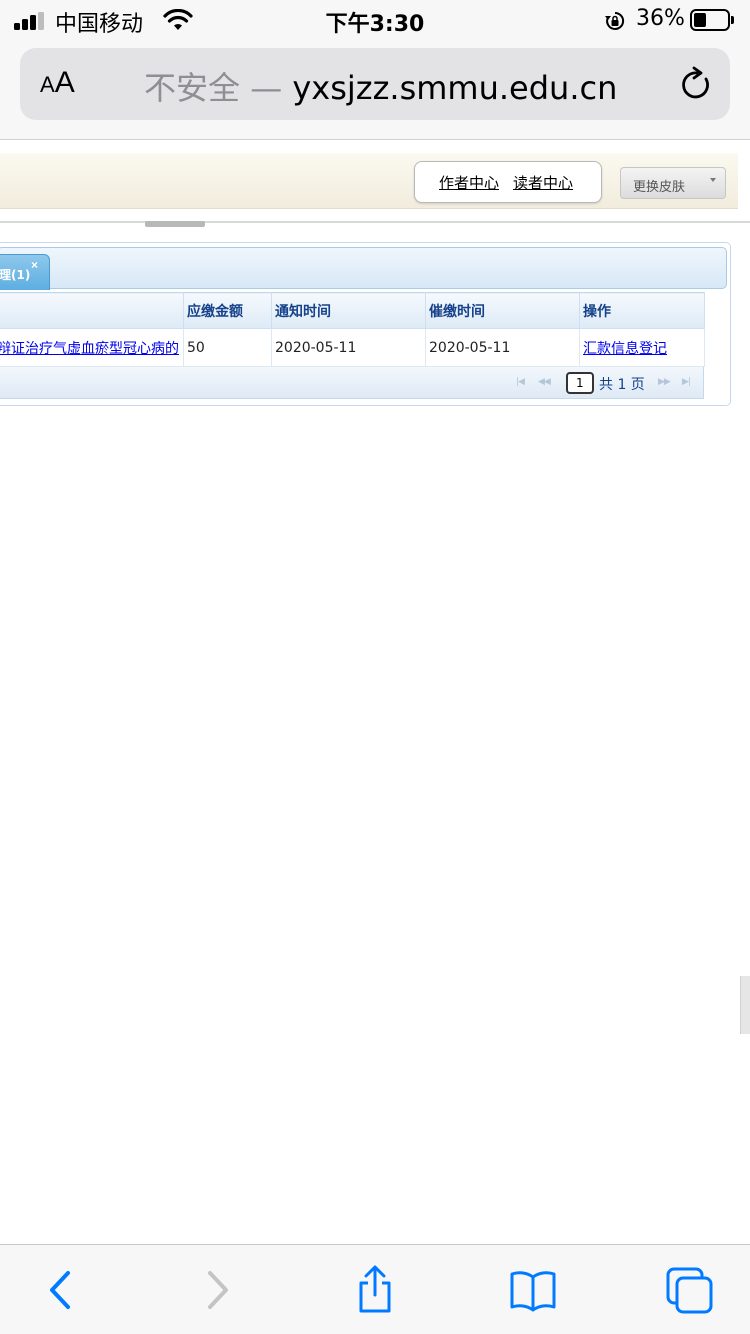 The width and height of the screenshot is (750, 1334). I want to click on battery-percent: 36%, so click(660, 18).